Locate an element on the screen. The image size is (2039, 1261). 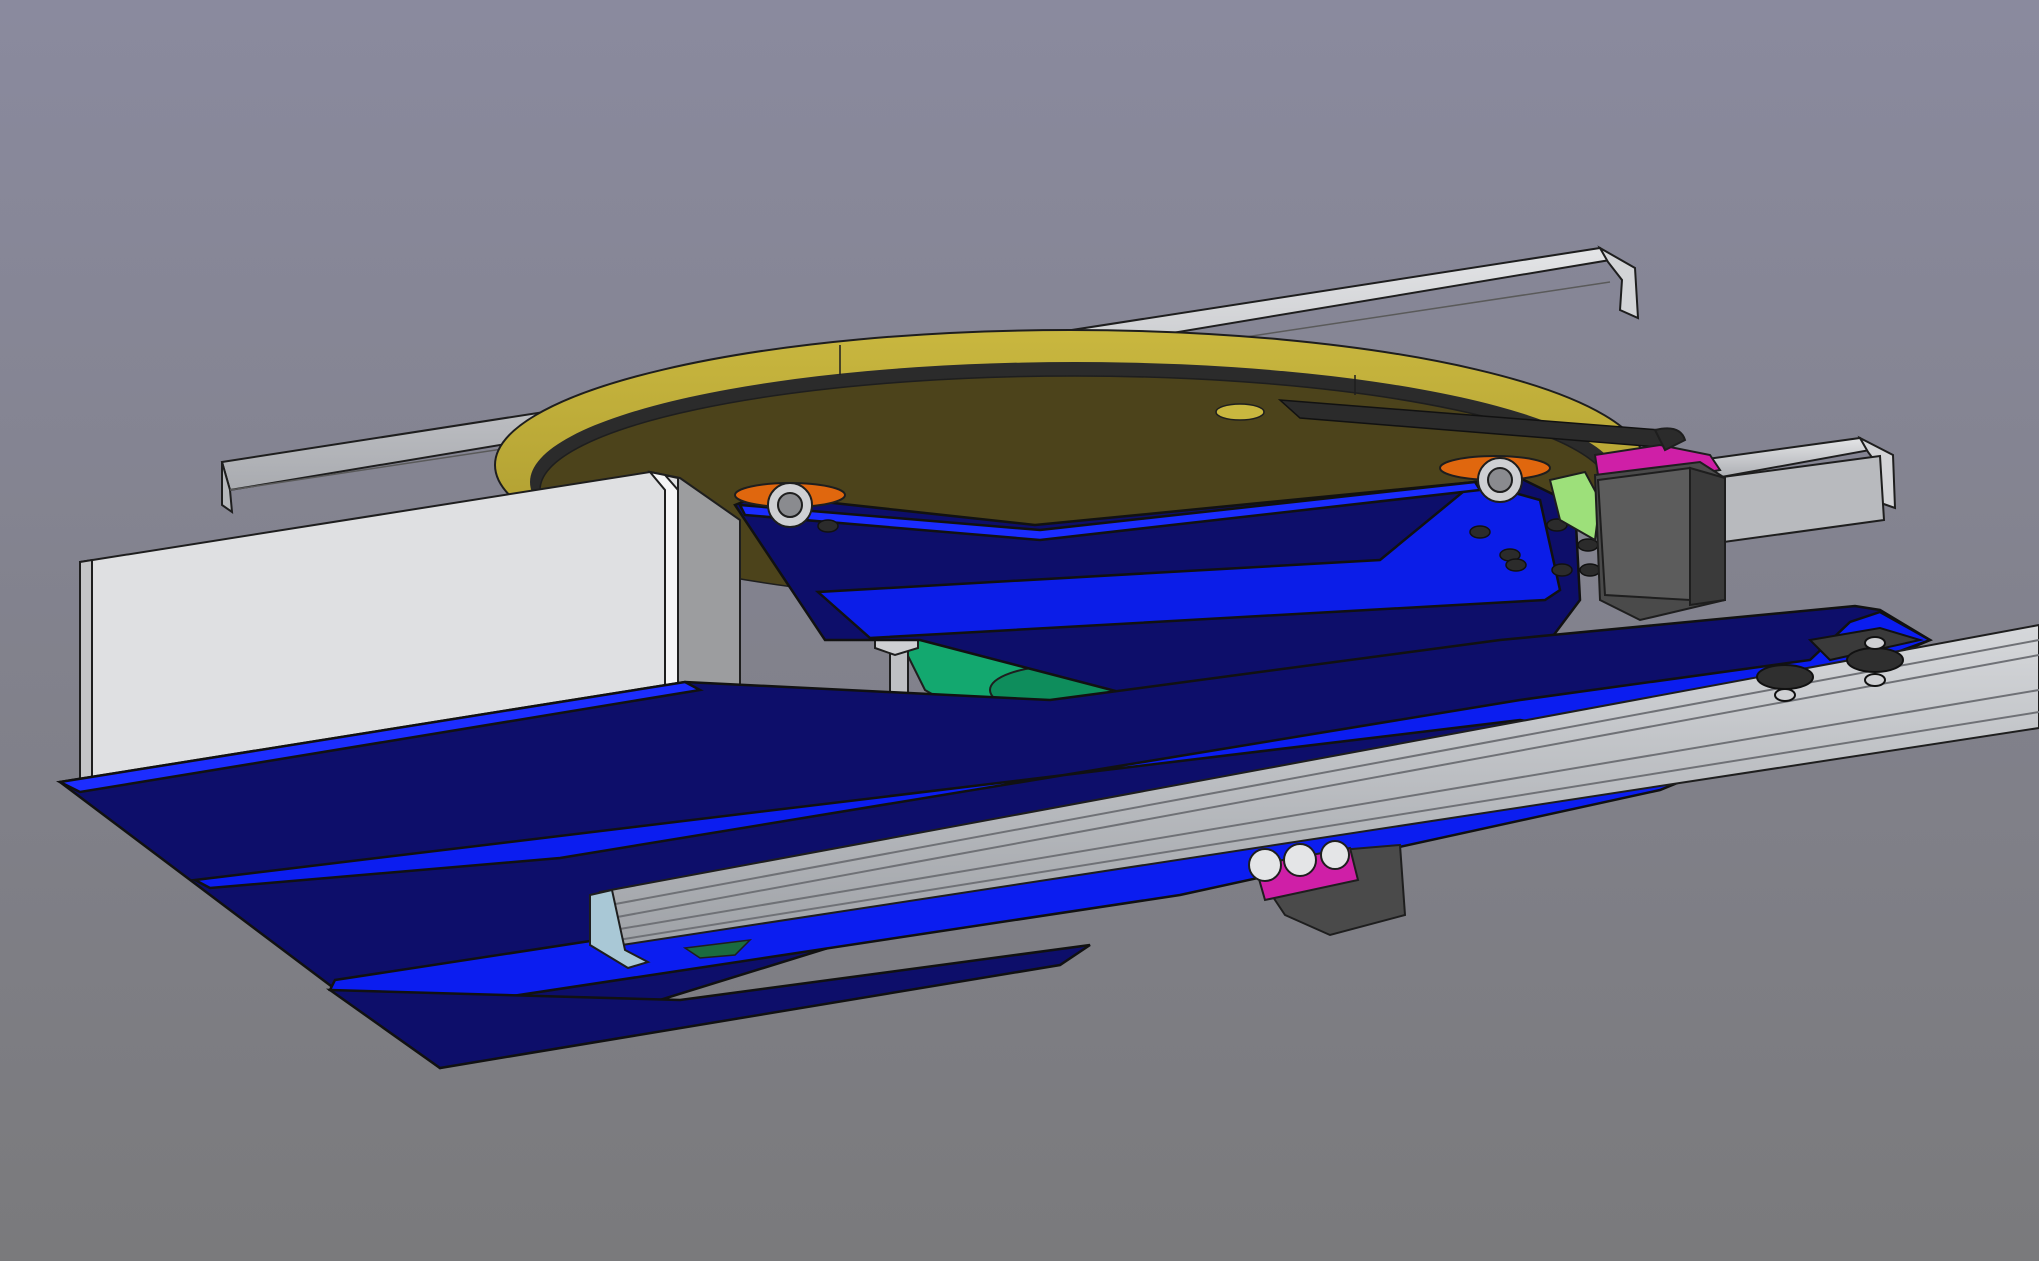
turntable-hole is located at coordinates (1240, 412).